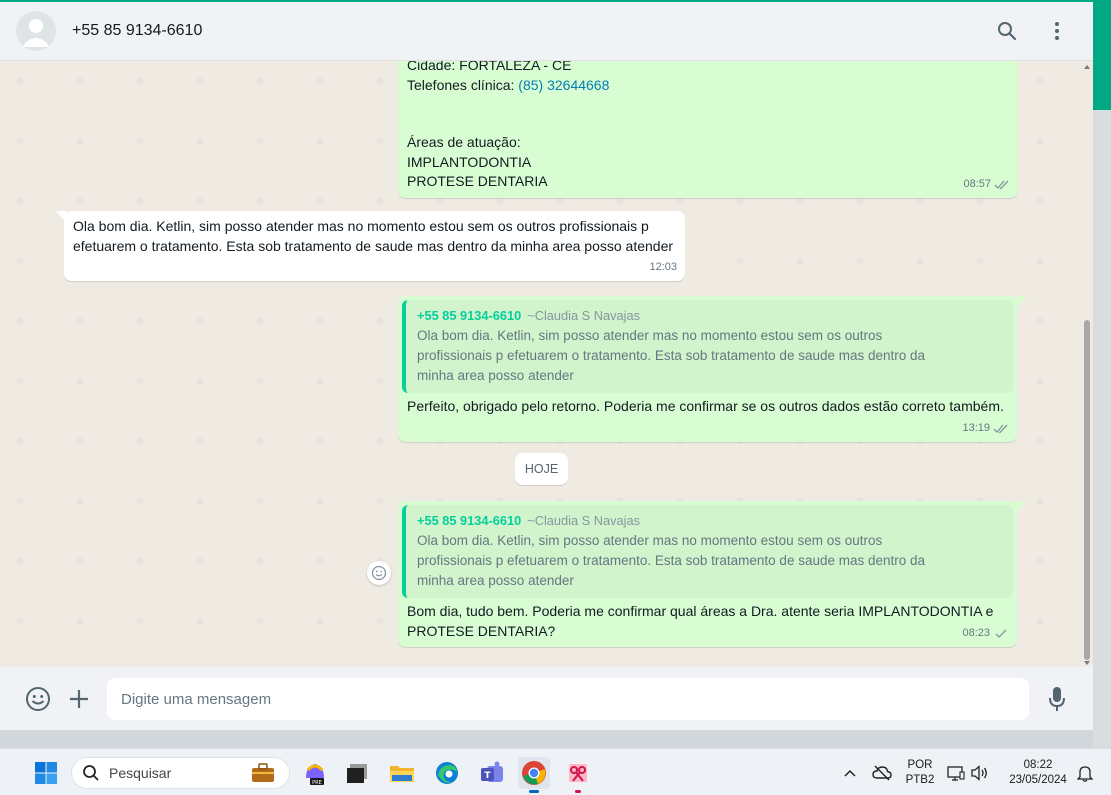  What do you see at coordinates (1038, 773) in the screenshot?
I see `clock: 08:22 23/05/2024` at bounding box center [1038, 773].